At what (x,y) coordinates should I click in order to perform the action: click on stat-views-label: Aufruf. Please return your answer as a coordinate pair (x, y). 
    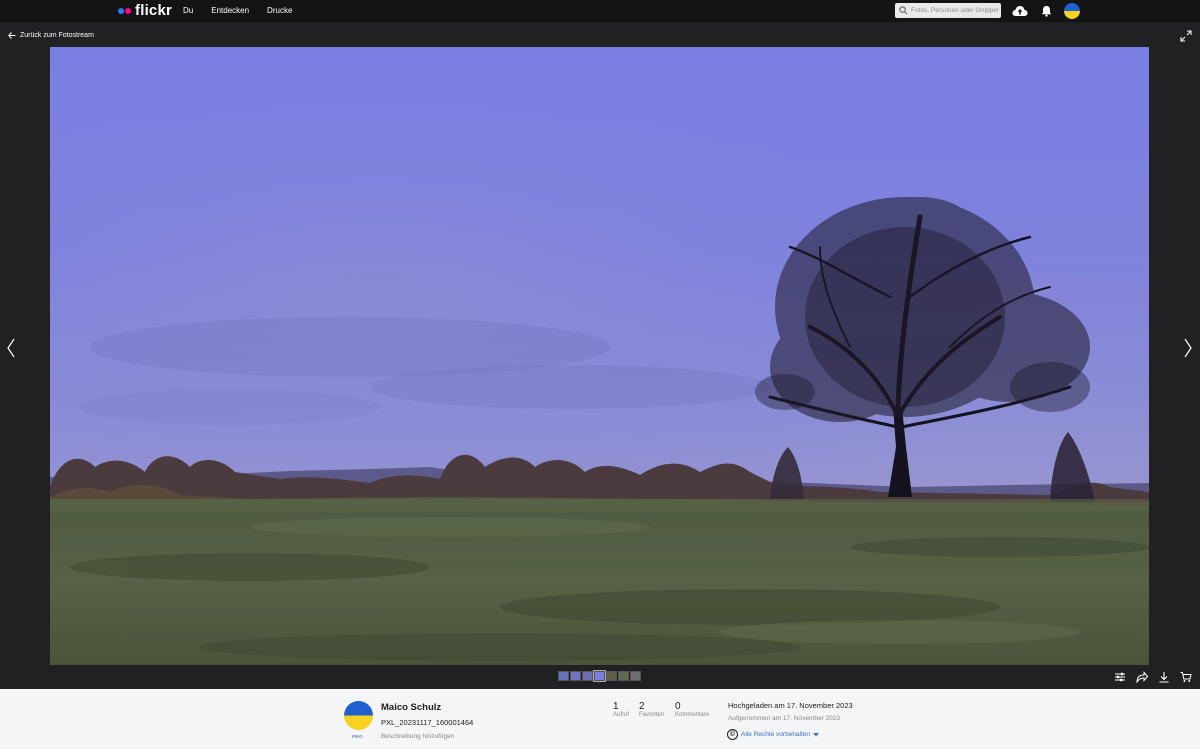
    Looking at the image, I should click on (621, 715).